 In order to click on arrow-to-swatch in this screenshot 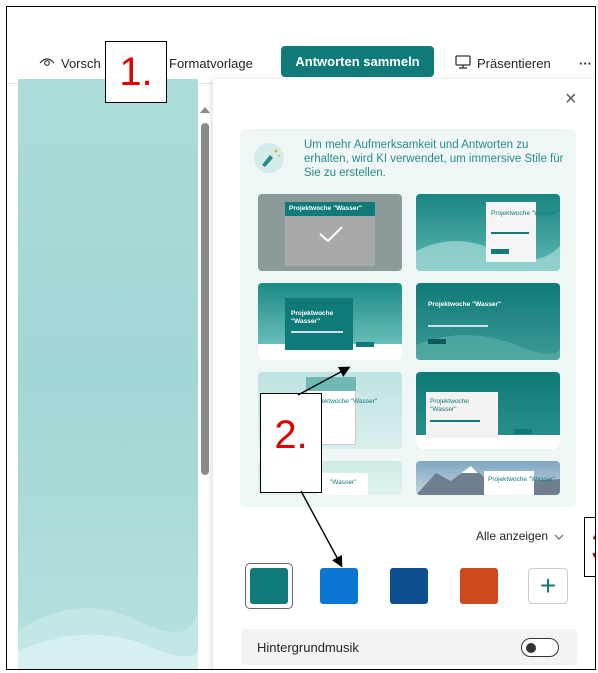, I will do `click(321, 529)`.